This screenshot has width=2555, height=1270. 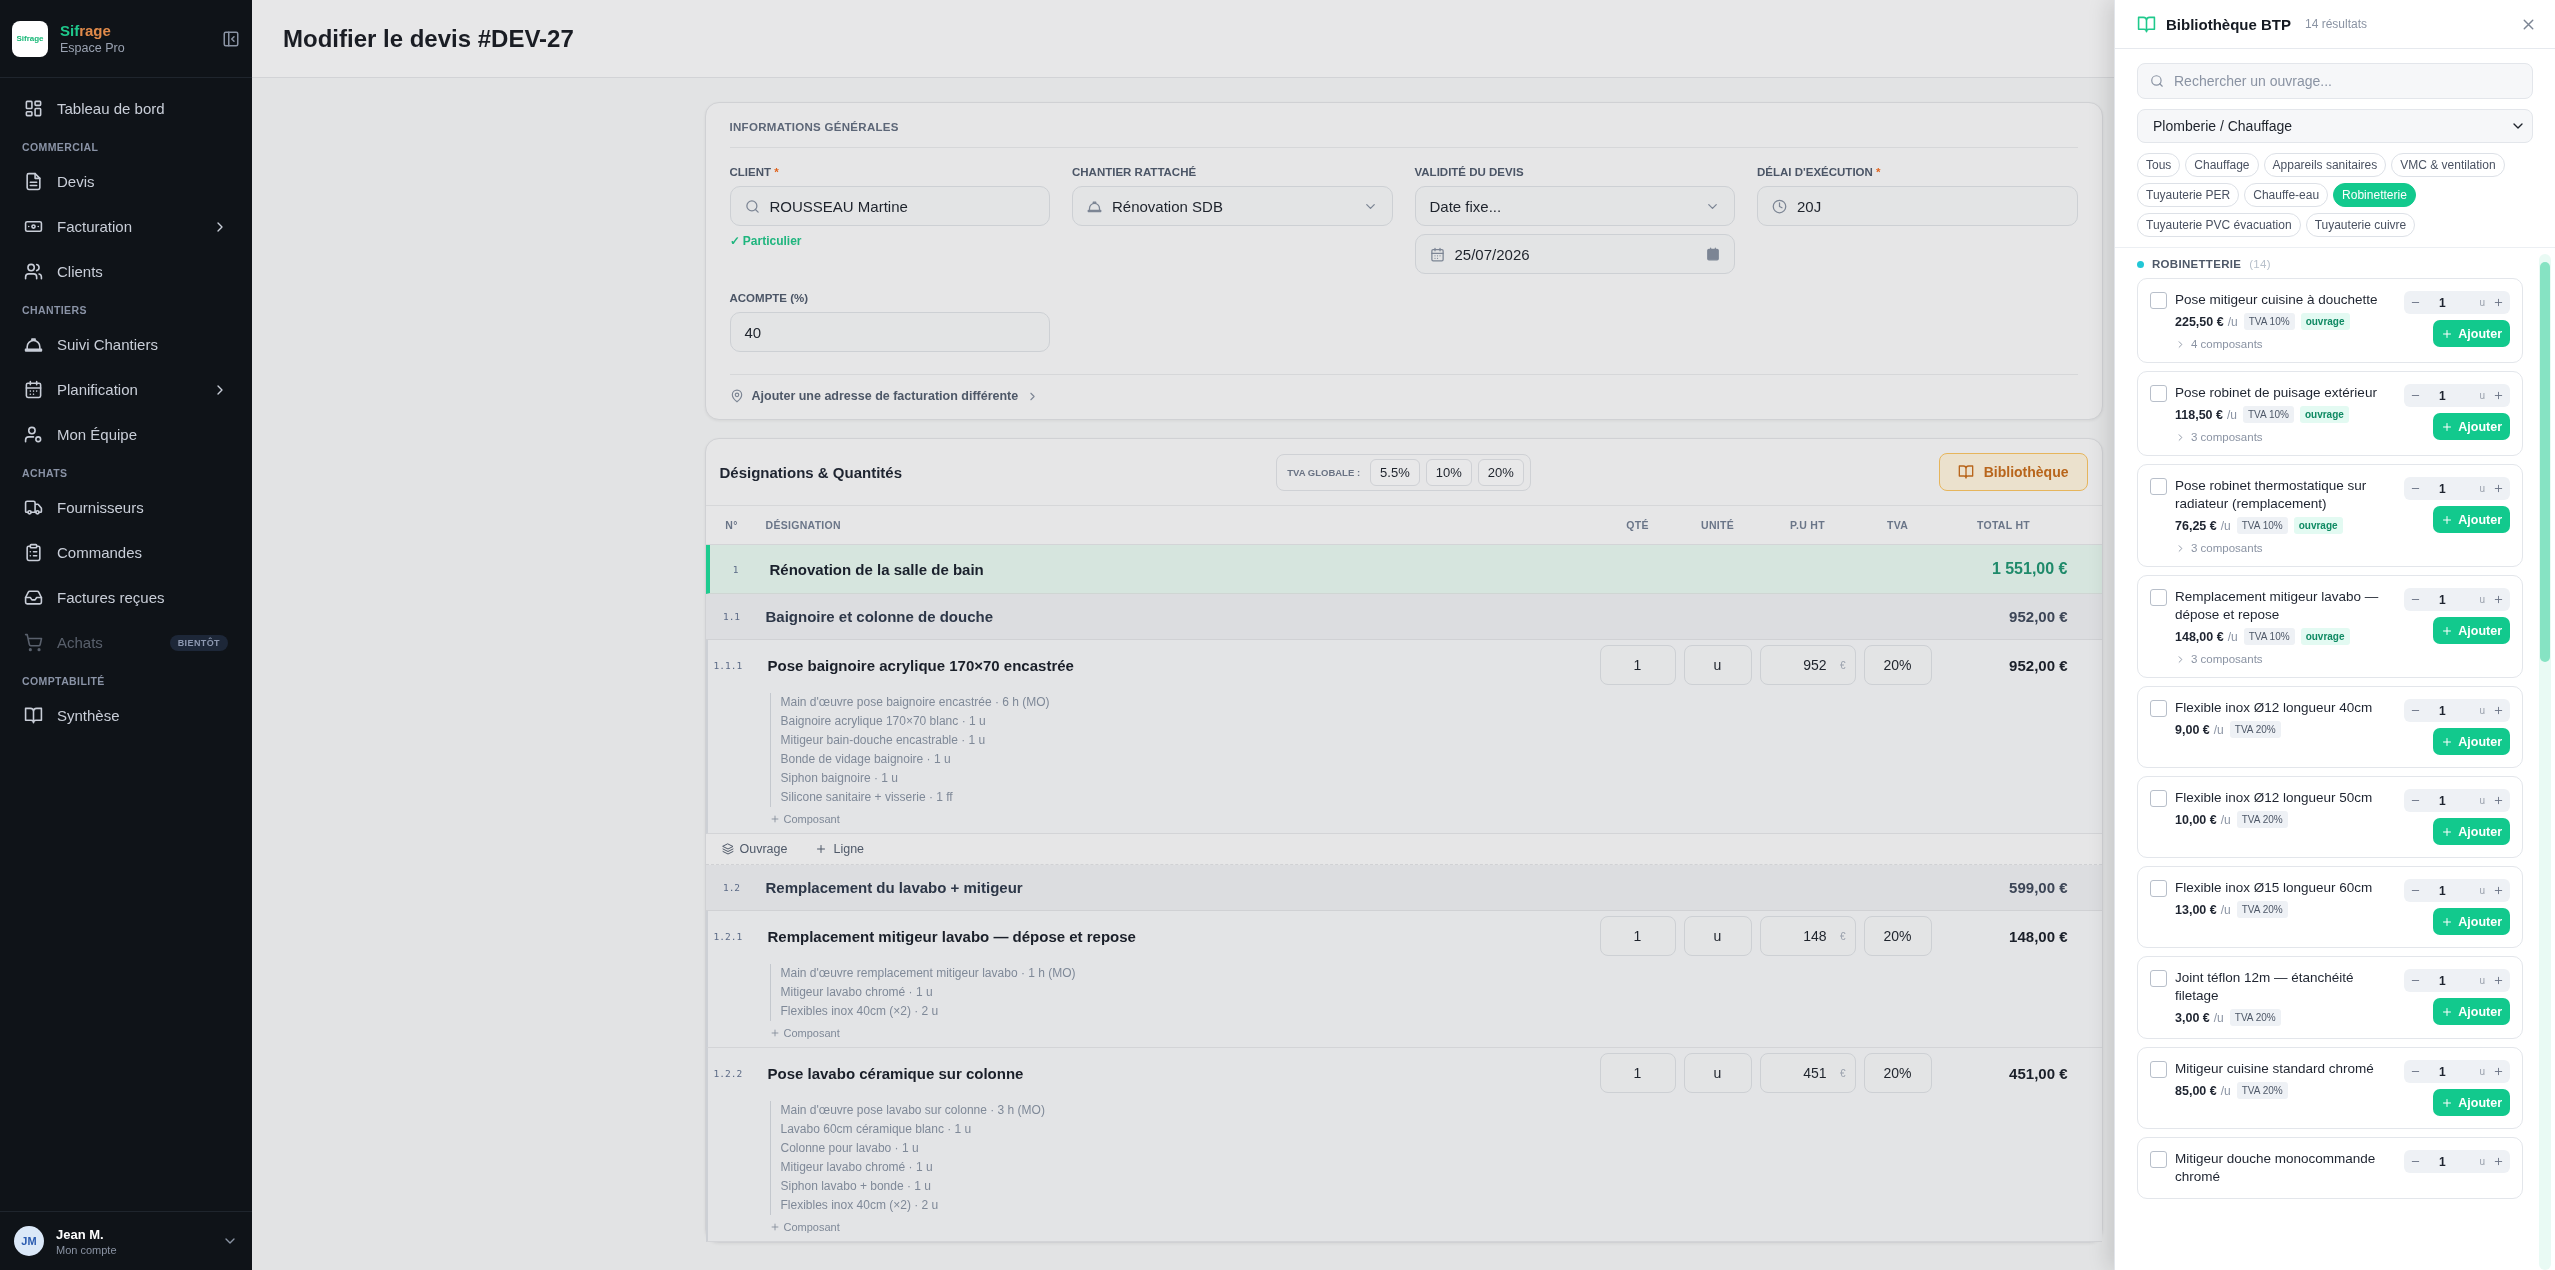 What do you see at coordinates (126, 271) in the screenshot?
I see `nav-item: Clients` at bounding box center [126, 271].